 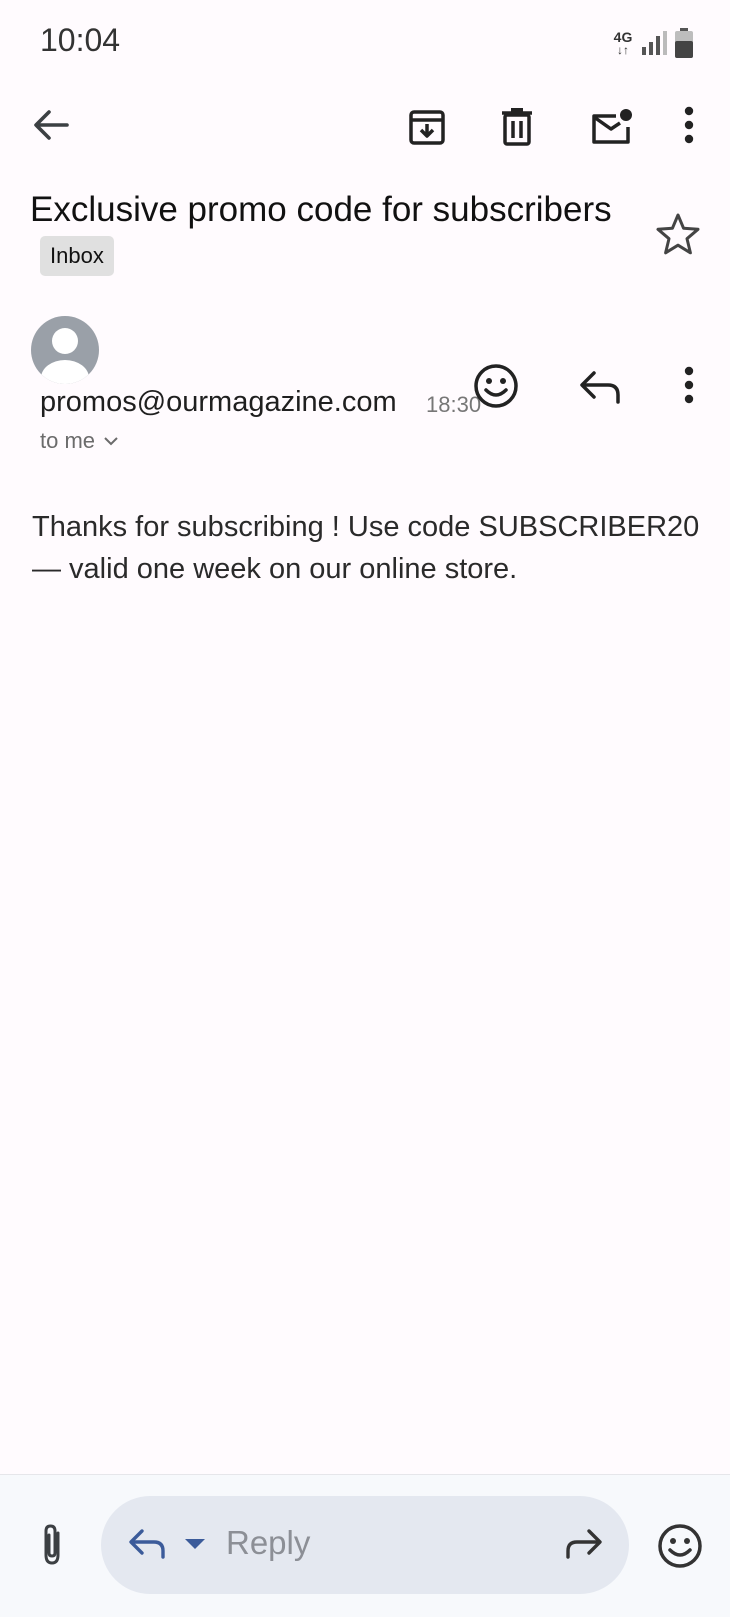 What do you see at coordinates (321, 209) in the screenshot?
I see `email-subject: Exclusive promo code for subscribers` at bounding box center [321, 209].